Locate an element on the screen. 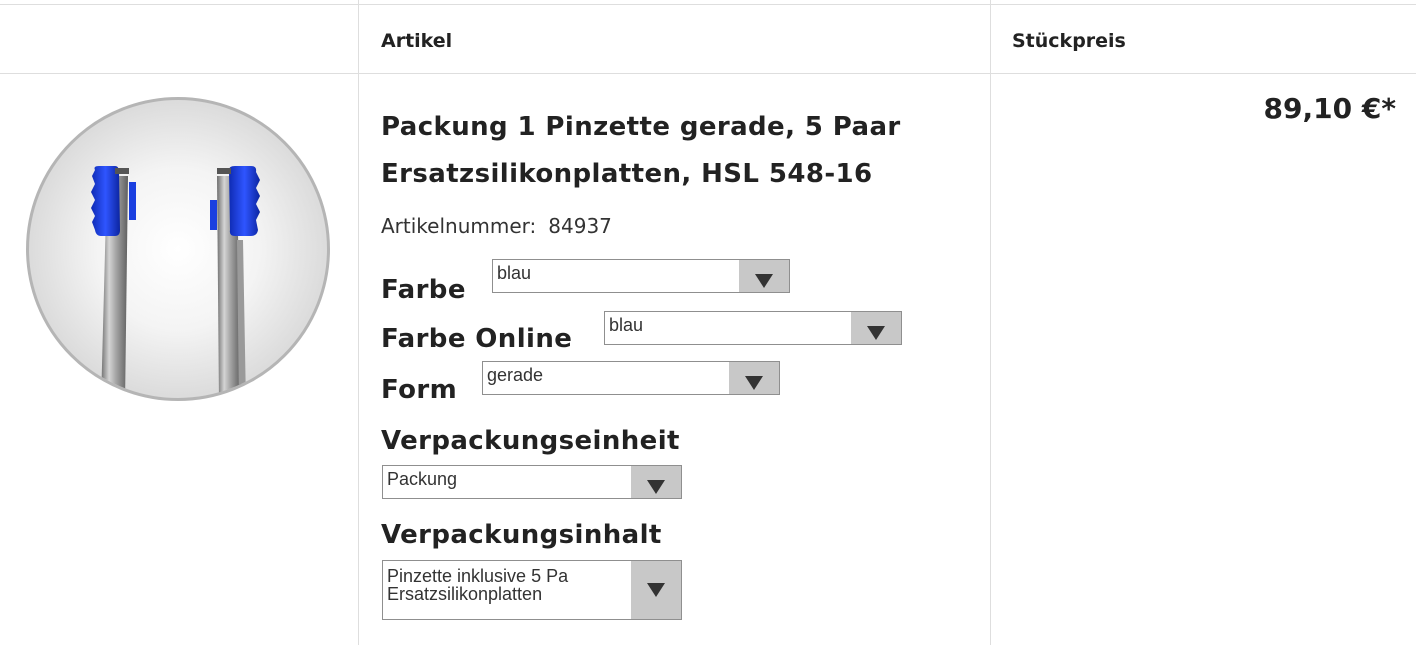  verpackungsinhalt-dropdown-button is located at coordinates (656, 590).